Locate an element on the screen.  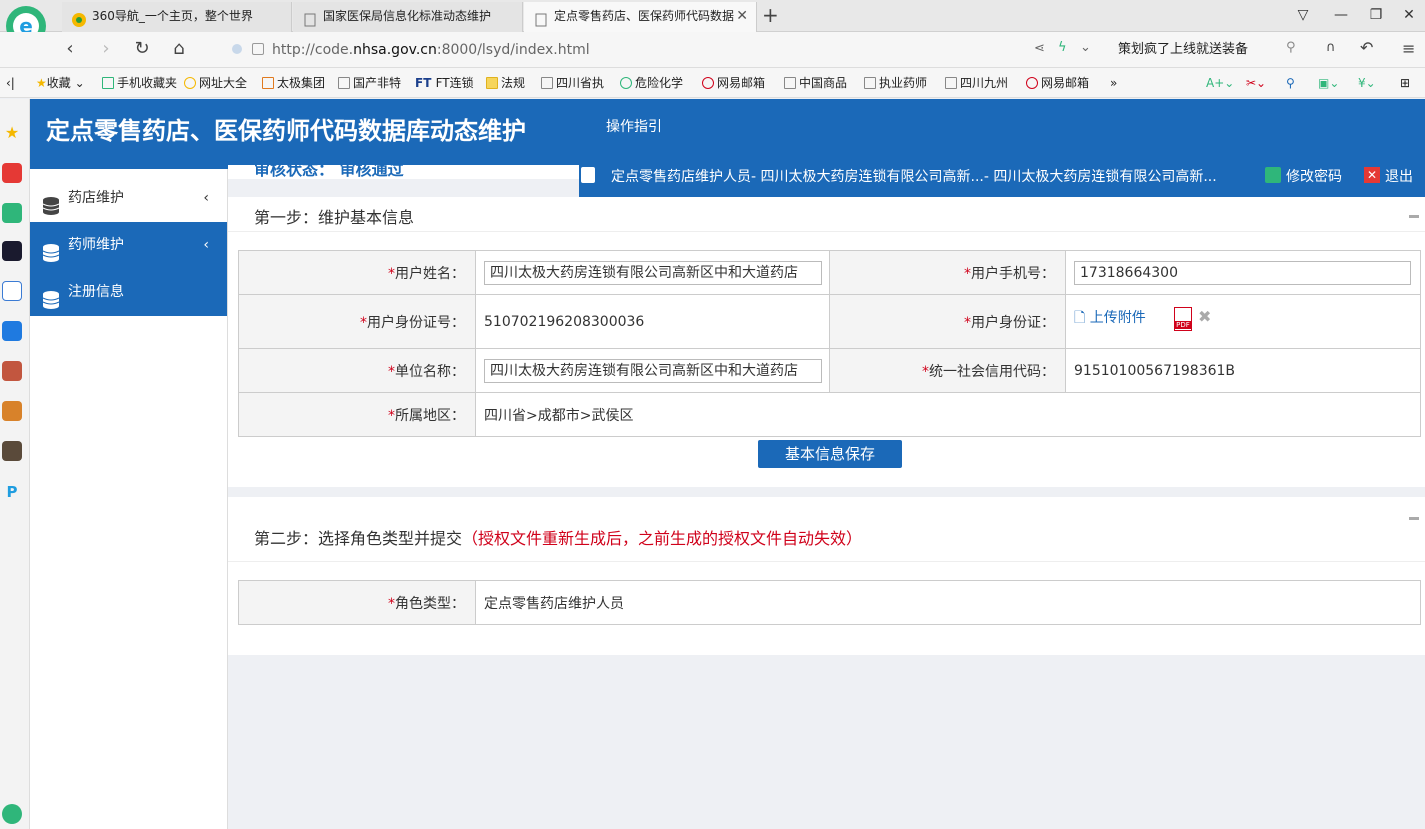
user-name-label: *用户姓名： is located at coordinates (357, 272).